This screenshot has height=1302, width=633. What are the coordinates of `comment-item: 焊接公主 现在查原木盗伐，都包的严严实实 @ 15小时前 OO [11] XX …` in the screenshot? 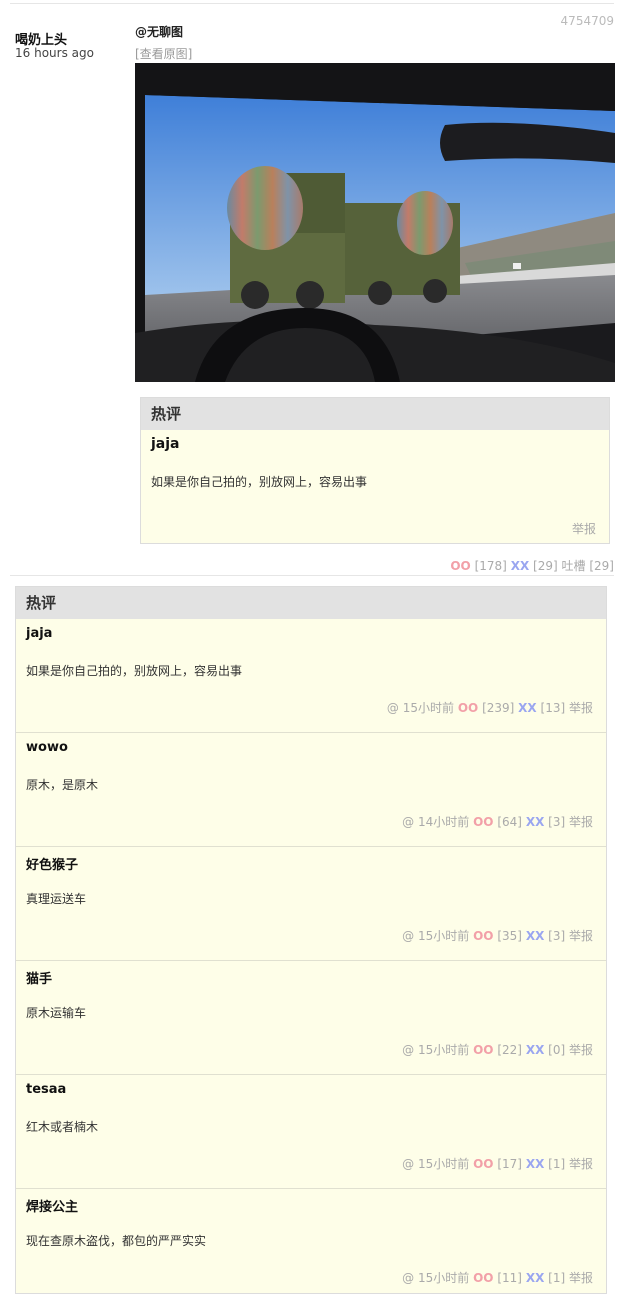 It's located at (311, 1245).